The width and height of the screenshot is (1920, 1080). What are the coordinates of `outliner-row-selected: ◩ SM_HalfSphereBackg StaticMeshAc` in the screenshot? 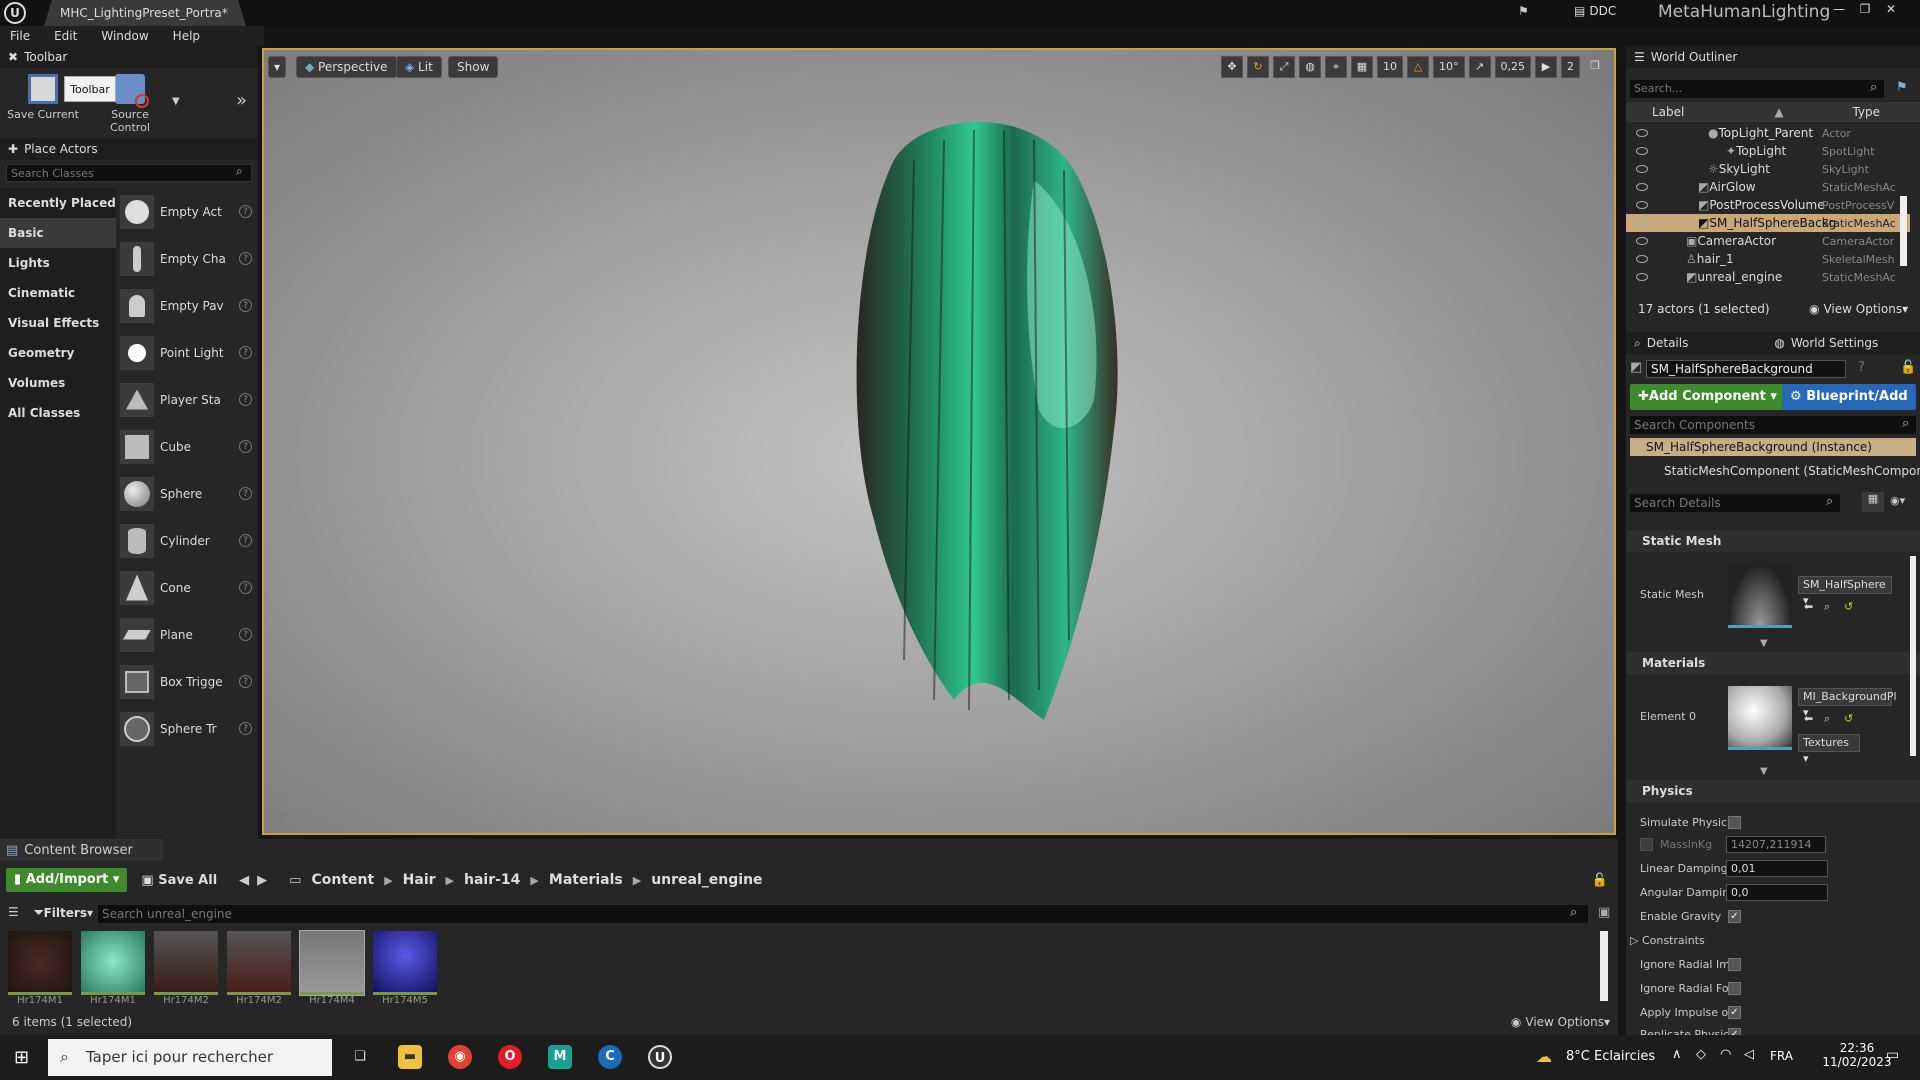 It's located at (1768, 223).